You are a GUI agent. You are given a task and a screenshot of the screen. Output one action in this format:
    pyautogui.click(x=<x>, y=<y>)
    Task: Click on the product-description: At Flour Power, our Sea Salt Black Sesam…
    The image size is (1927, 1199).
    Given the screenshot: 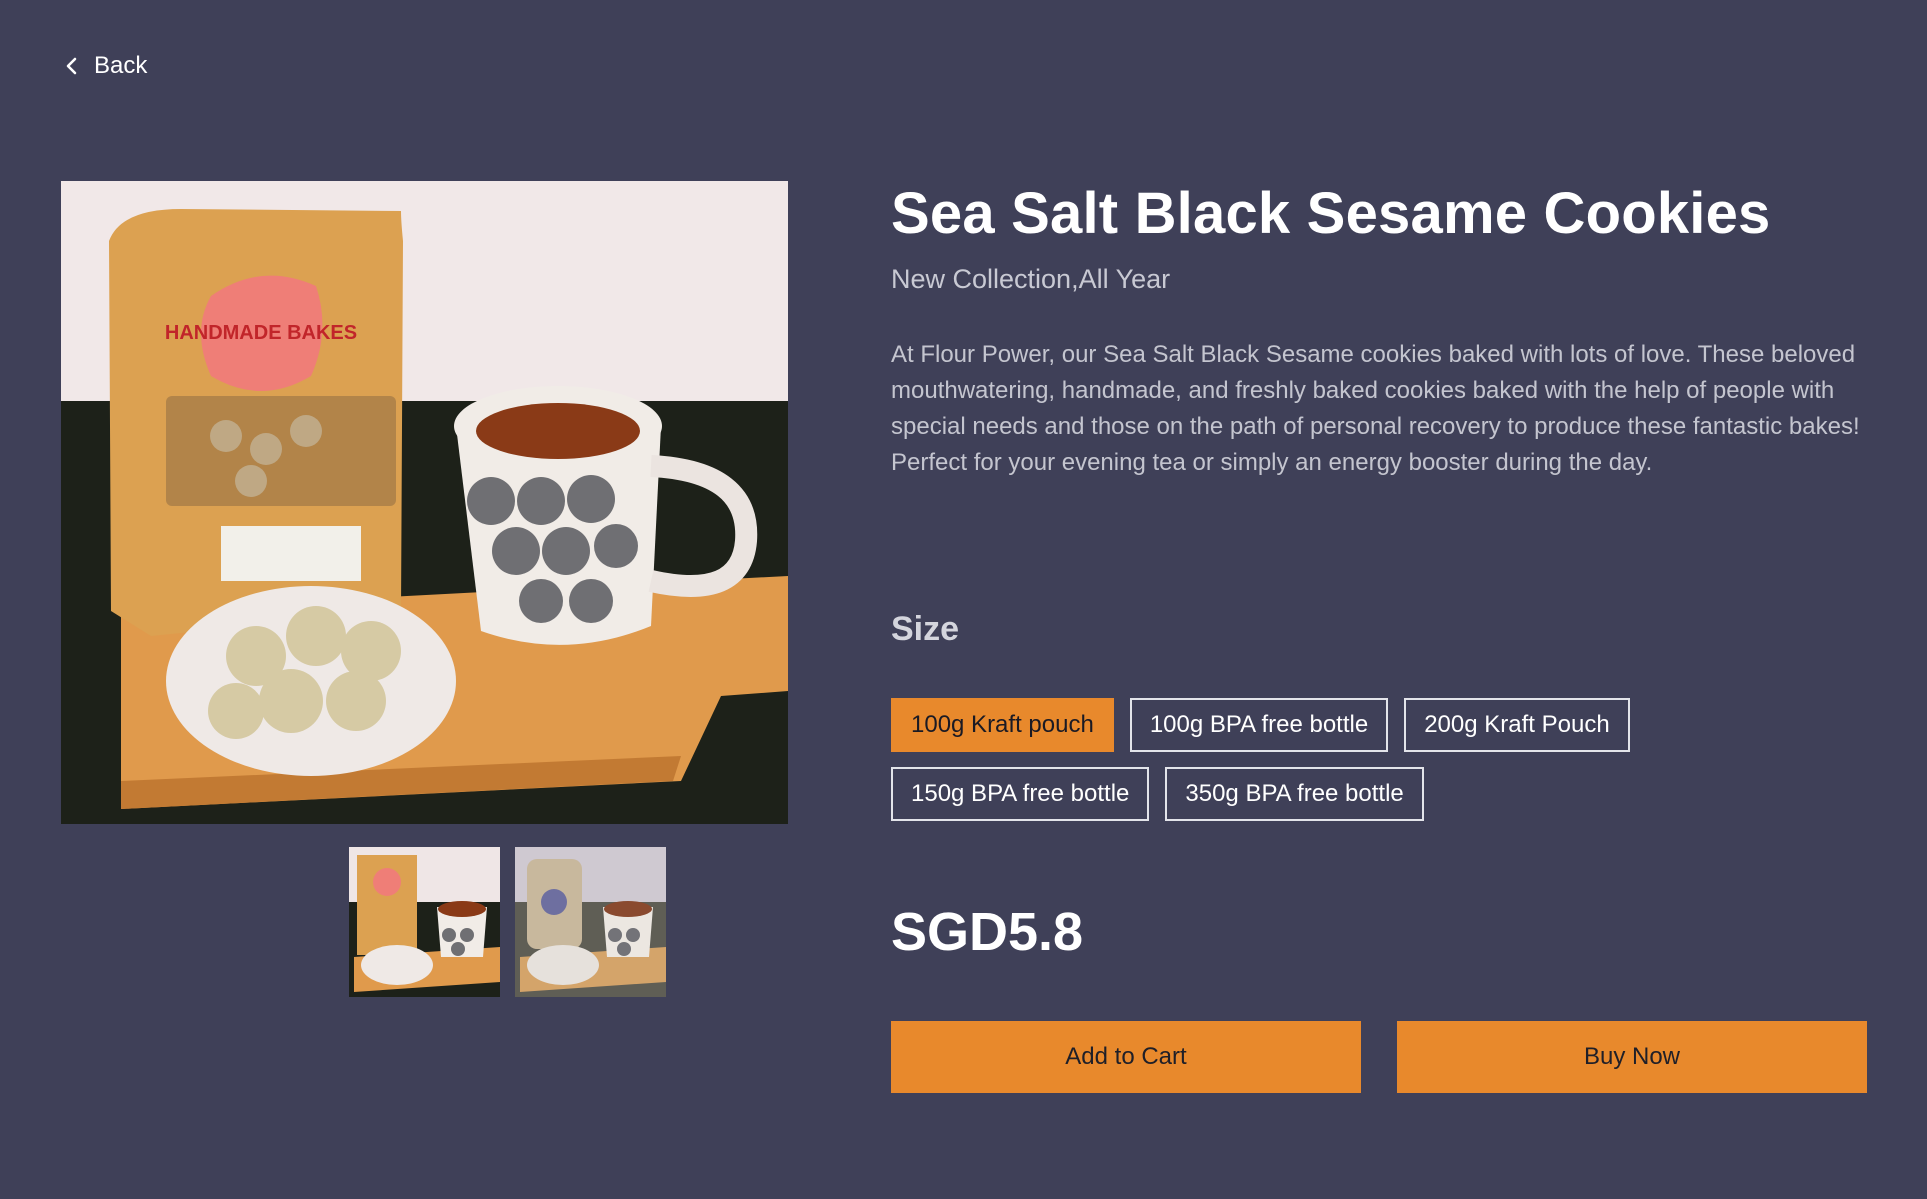 What is the action you would take?
    pyautogui.click(x=1375, y=408)
    